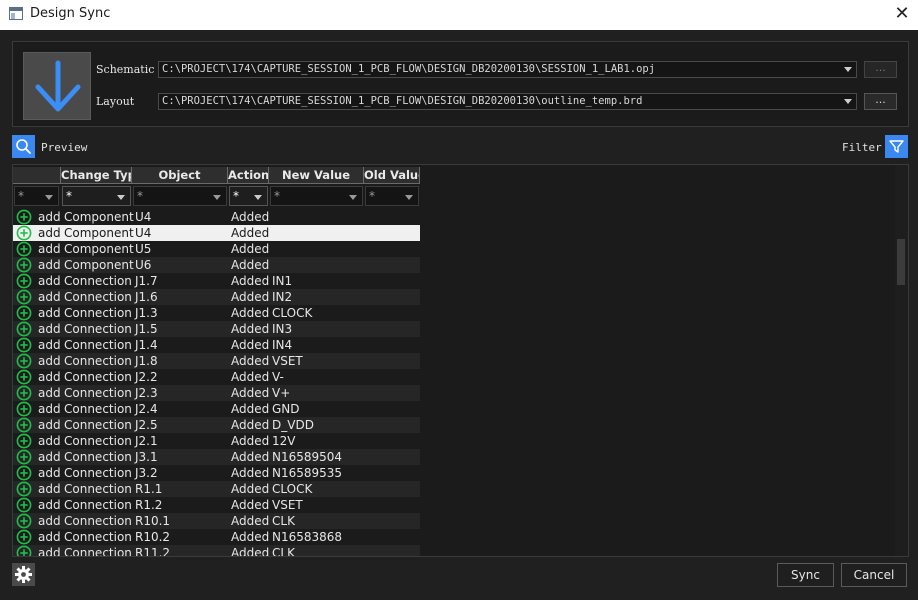 This screenshot has width=918, height=600. Describe the element at coordinates (149, 489) in the screenshot. I see `object-cell: R1.1` at that location.